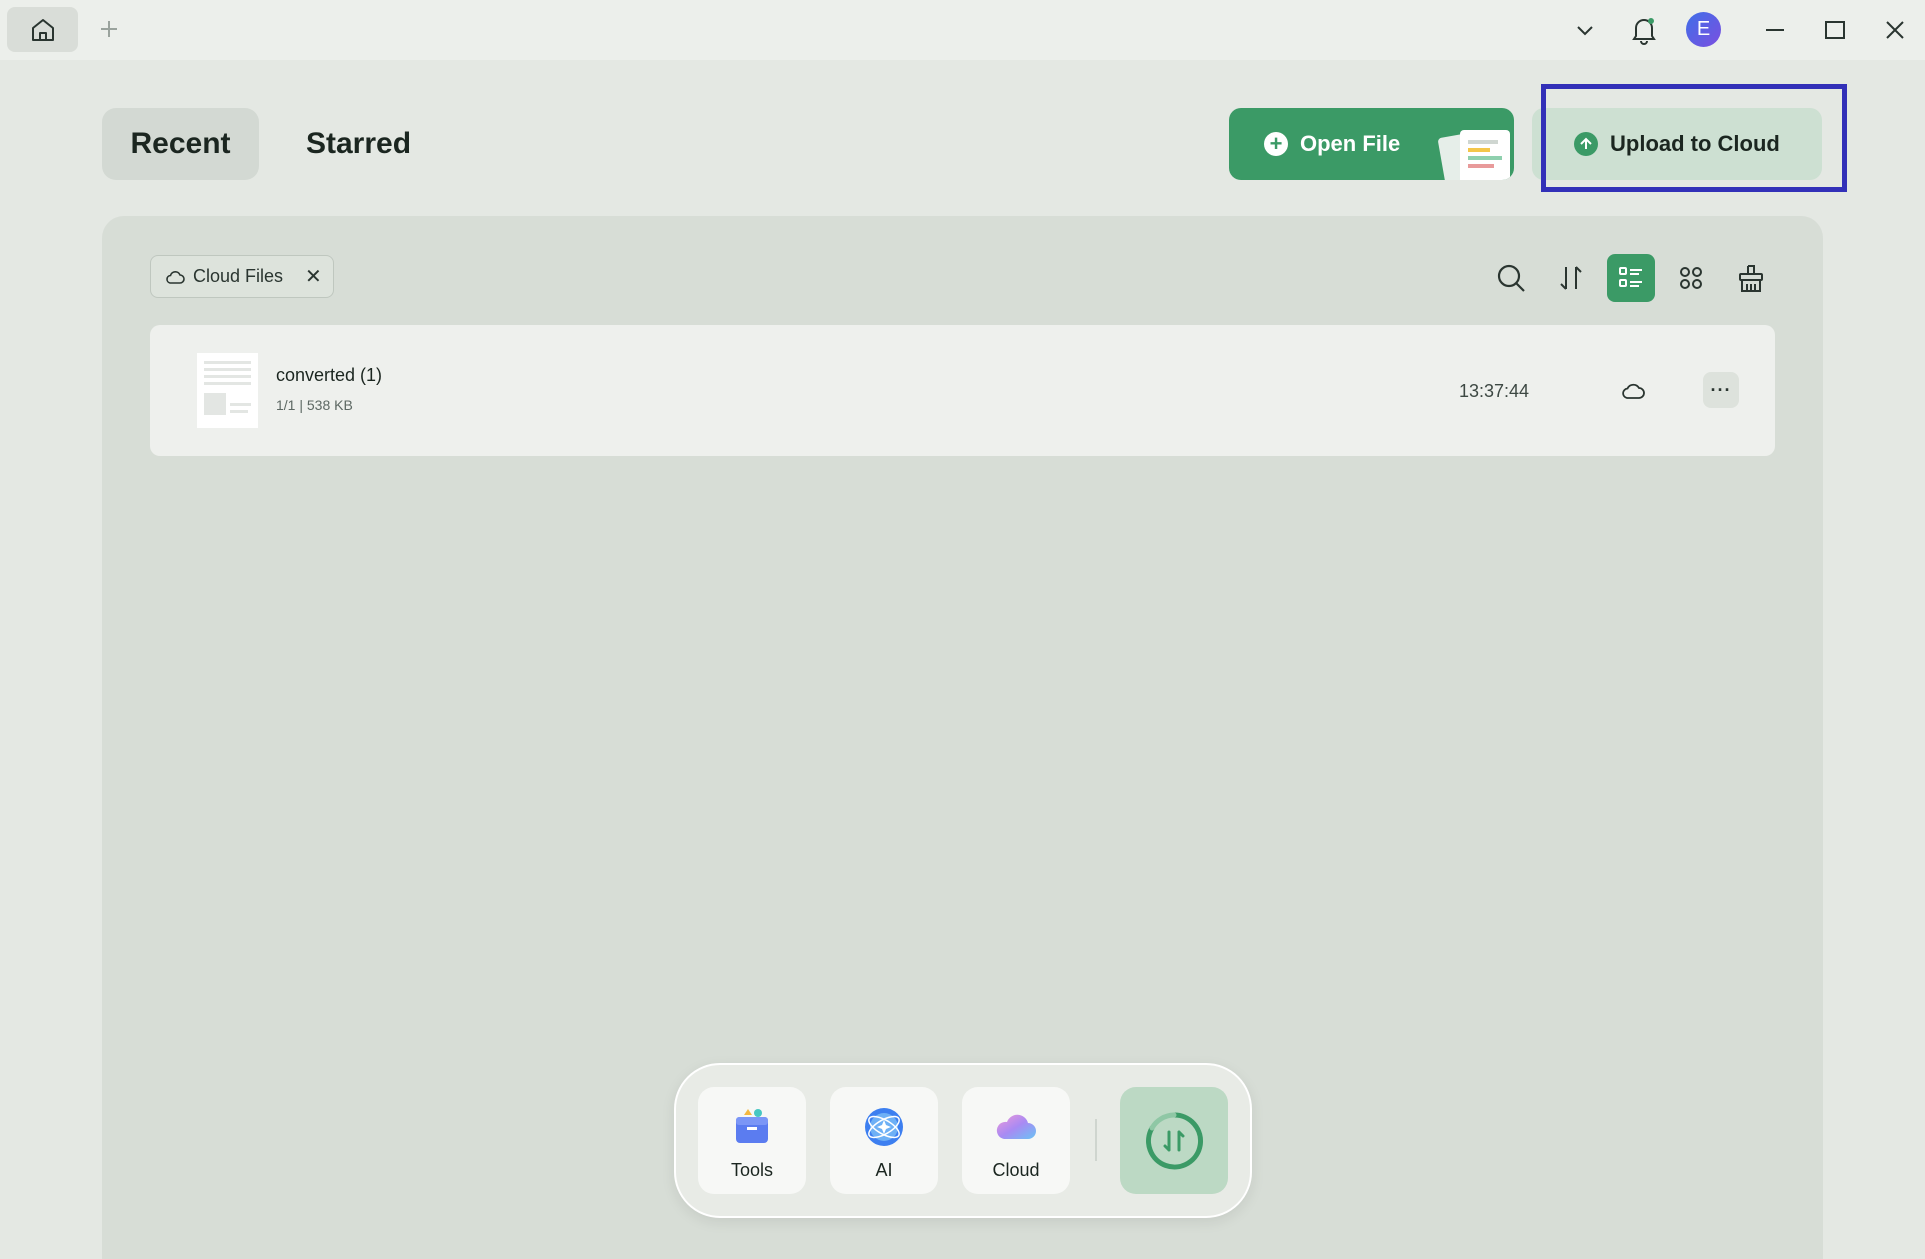 This screenshot has width=1925, height=1259. I want to click on documents-illustration-icon, so click(1474, 155).